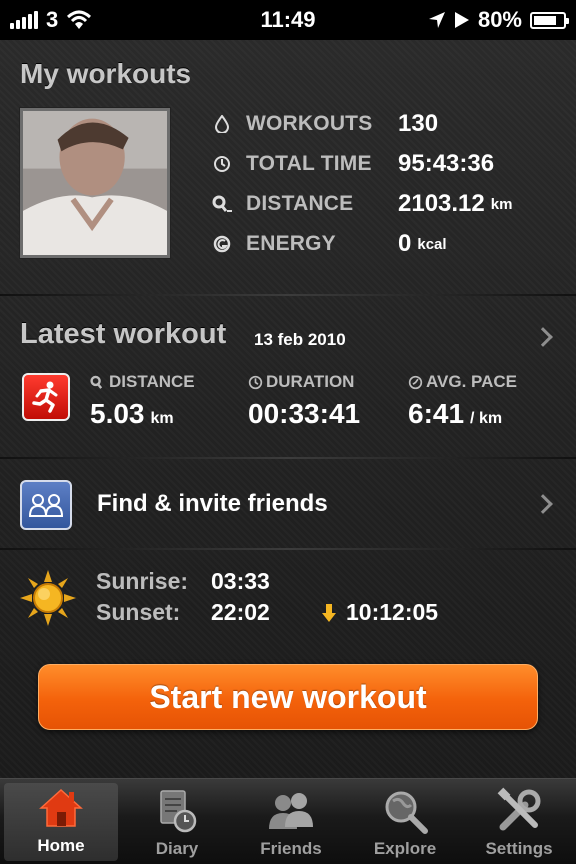  What do you see at coordinates (310, 381) in the screenshot?
I see `latest-duration-label: DURATION` at bounding box center [310, 381].